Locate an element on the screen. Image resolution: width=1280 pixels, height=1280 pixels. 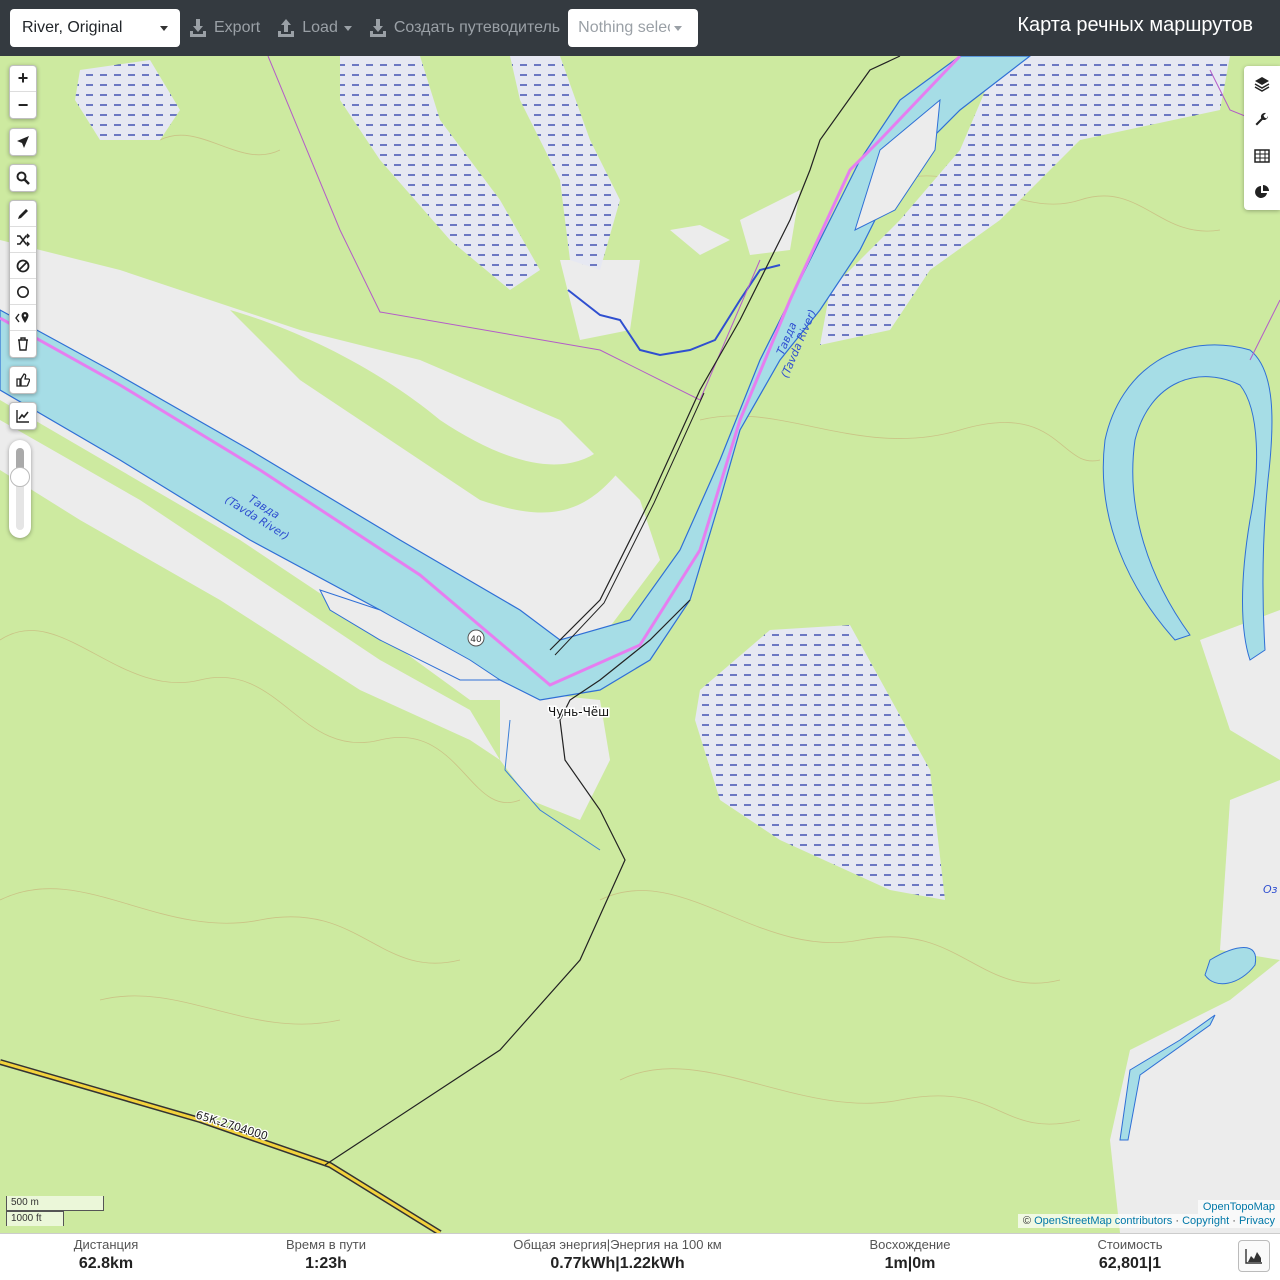
circle-icon is located at coordinates (23, 291).